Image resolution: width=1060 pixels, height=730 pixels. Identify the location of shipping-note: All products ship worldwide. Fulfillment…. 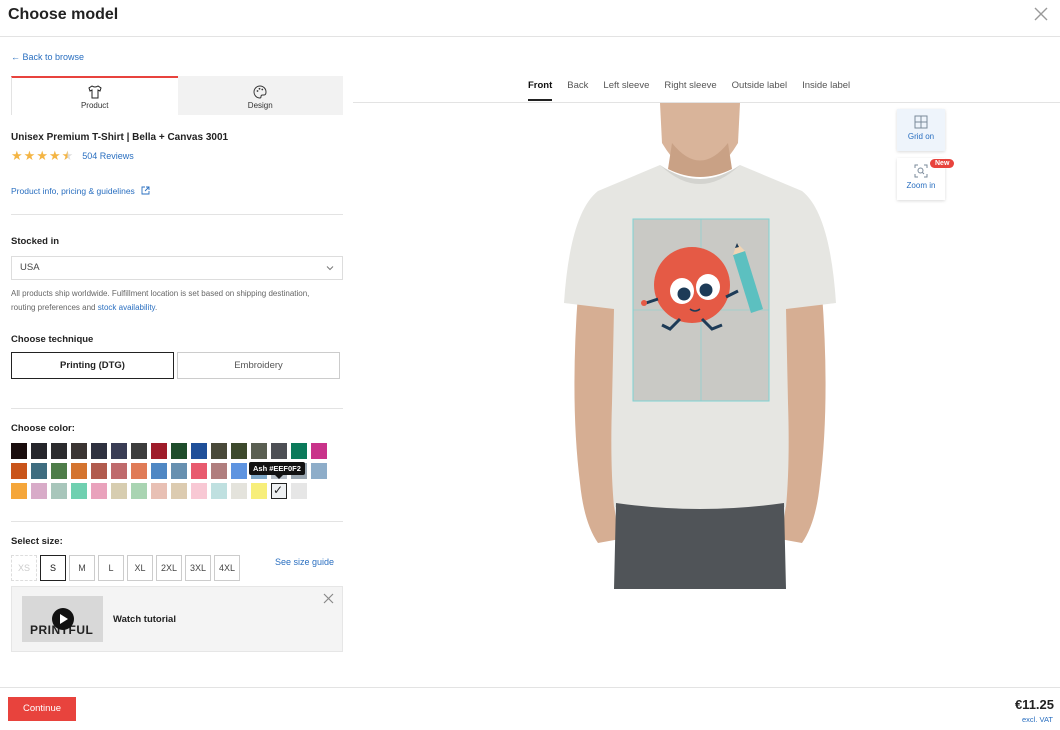
(171, 301).